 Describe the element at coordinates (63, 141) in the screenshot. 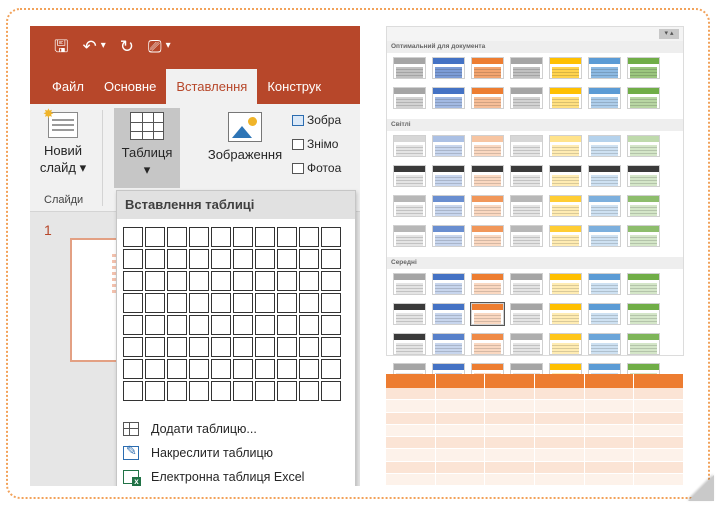

I see `new-slide-button: ✸ Новий слайд ▾` at that location.